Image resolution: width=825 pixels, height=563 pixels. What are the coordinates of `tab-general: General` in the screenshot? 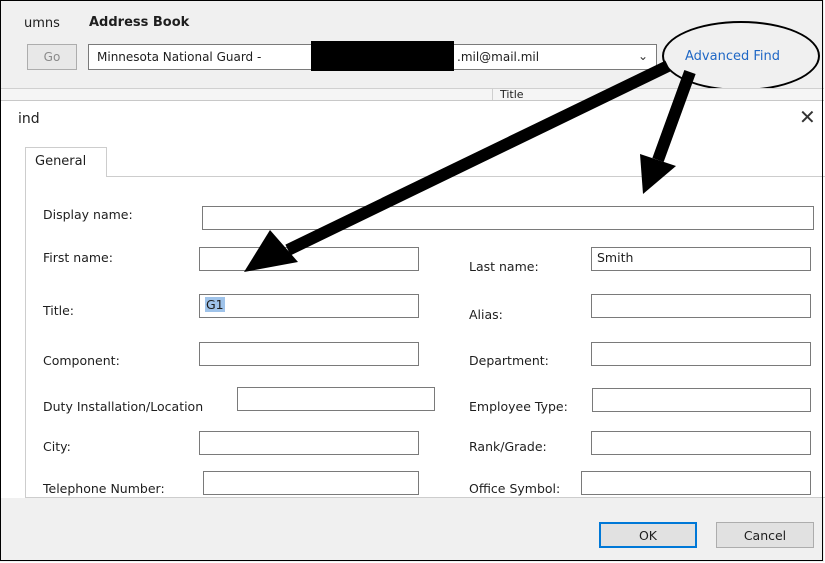 It's located at (66, 162).